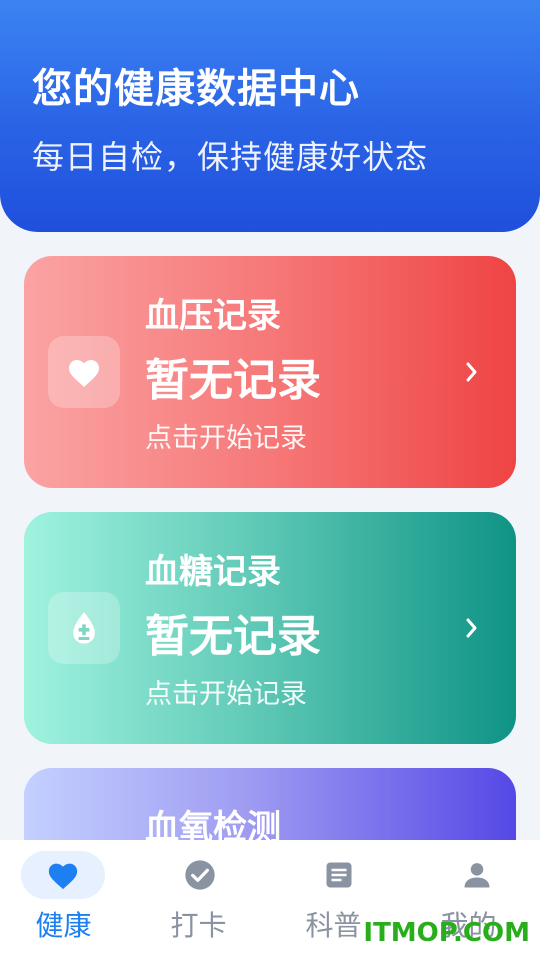  What do you see at coordinates (226, 694) in the screenshot?
I see `blood-glucose-hint: 点击开始记录` at bounding box center [226, 694].